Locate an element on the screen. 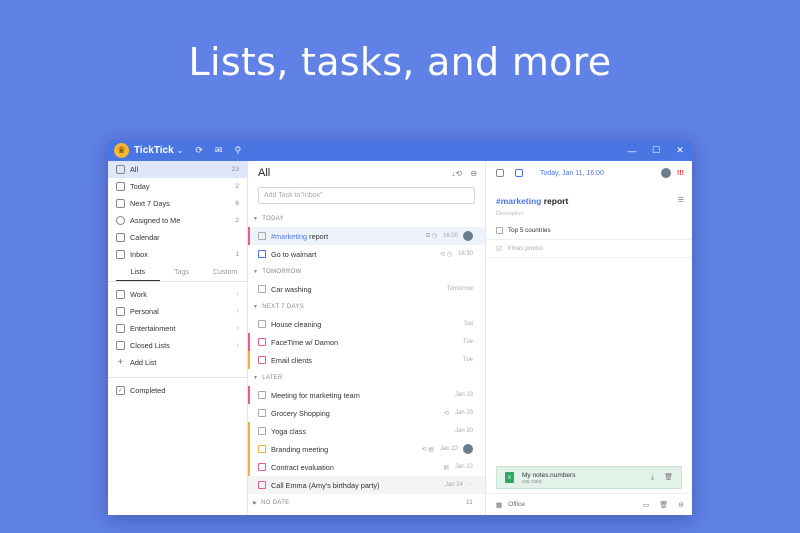 The image size is (800, 533). add-list-button: + Add List is located at coordinates (177, 362).